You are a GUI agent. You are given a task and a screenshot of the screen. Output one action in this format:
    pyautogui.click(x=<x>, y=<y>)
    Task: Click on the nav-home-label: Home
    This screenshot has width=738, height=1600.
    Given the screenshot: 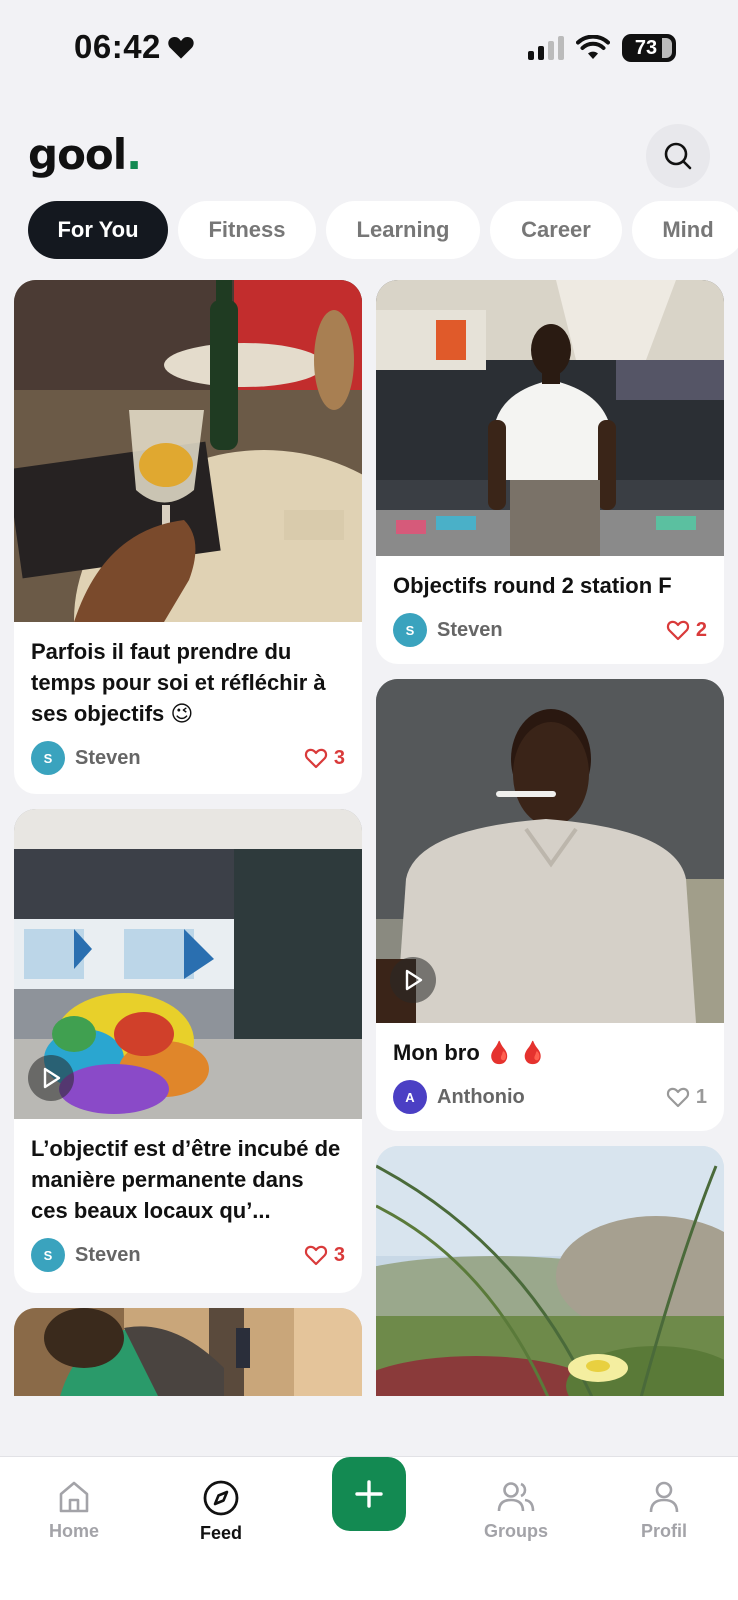 What is the action you would take?
    pyautogui.click(x=73, y=1531)
    